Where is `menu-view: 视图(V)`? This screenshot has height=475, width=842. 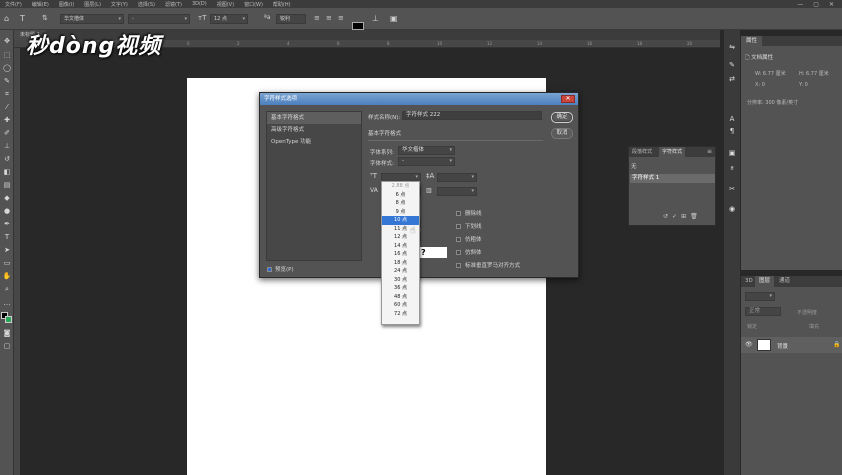 menu-view: 视图(V) is located at coordinates (225, 4).